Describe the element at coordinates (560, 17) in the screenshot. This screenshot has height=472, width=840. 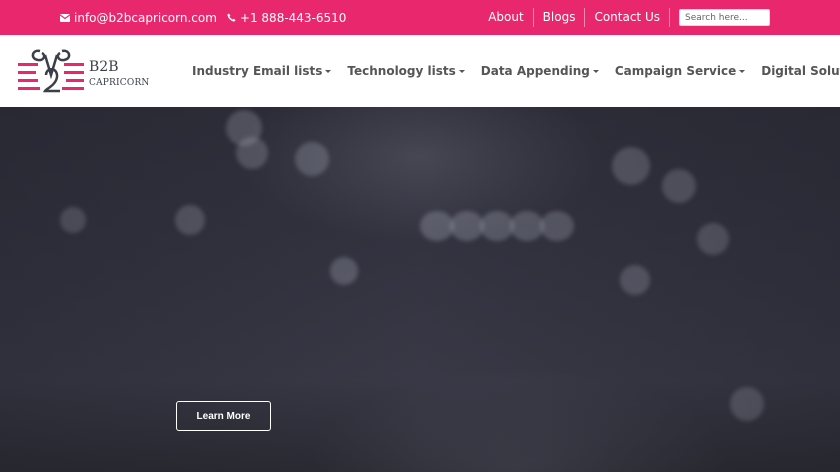
I see `link-blogs: Blogs` at that location.